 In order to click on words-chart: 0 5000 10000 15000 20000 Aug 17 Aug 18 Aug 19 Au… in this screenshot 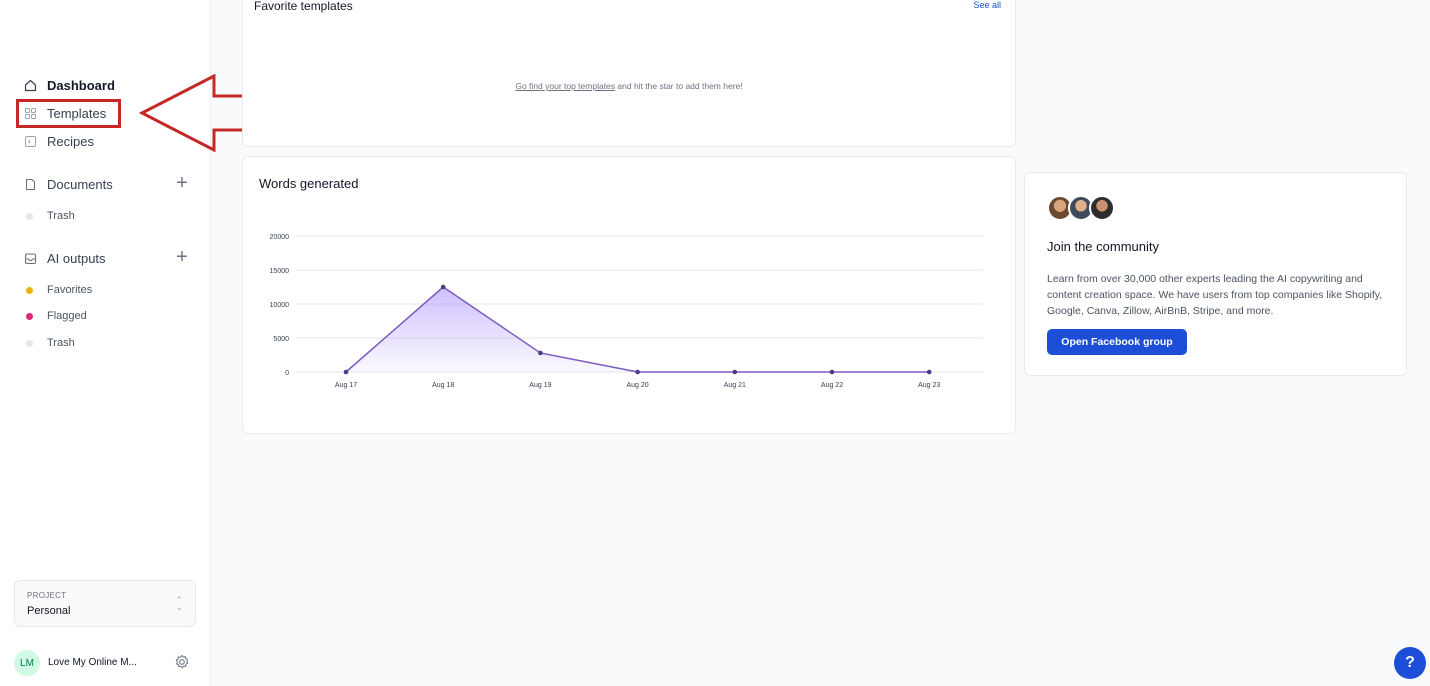, I will do `click(626, 311)`.